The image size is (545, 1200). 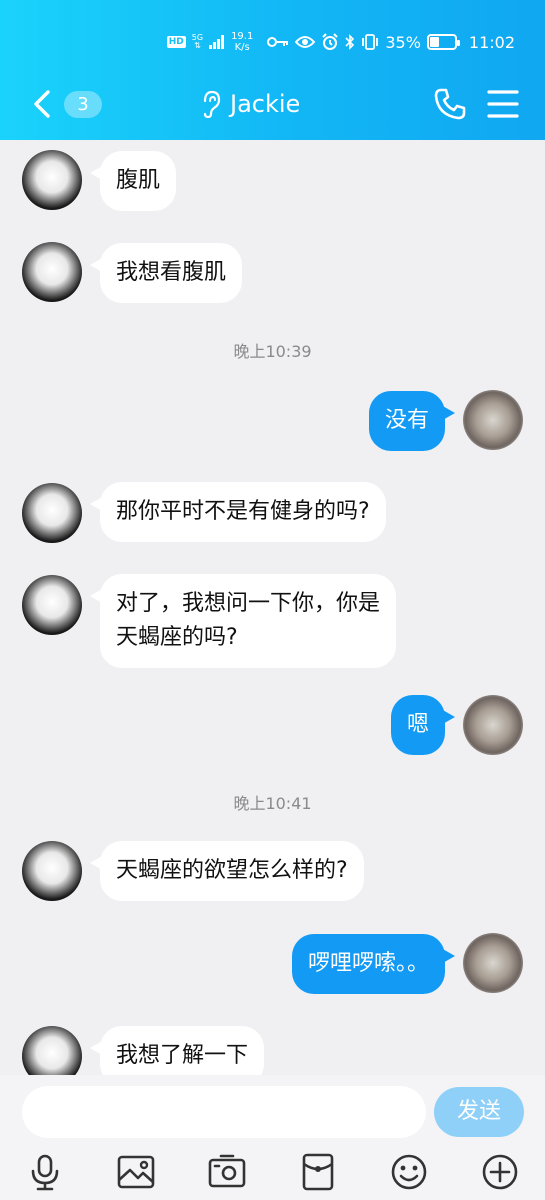 What do you see at coordinates (443, 42) in the screenshot?
I see `battery-icon` at bounding box center [443, 42].